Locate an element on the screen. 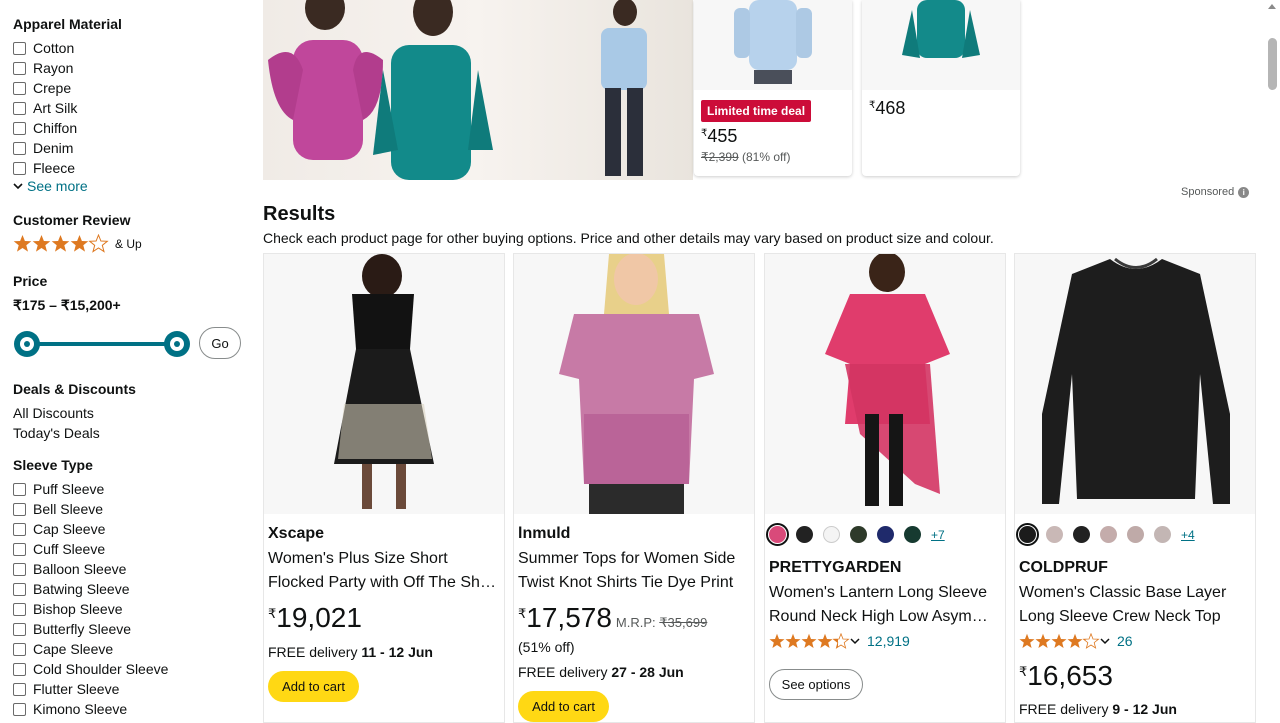 This screenshot has width=1280, height=723. more-colors-link: +7 is located at coordinates (938, 535).